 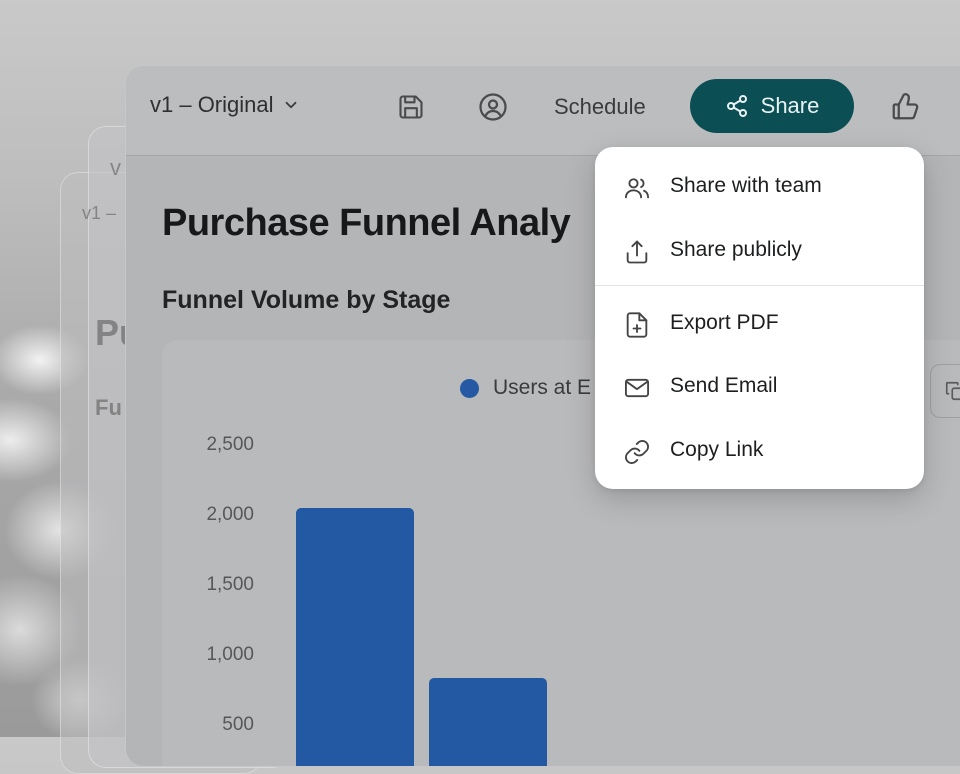 I want to click on like-button, so click(x=905, y=107).